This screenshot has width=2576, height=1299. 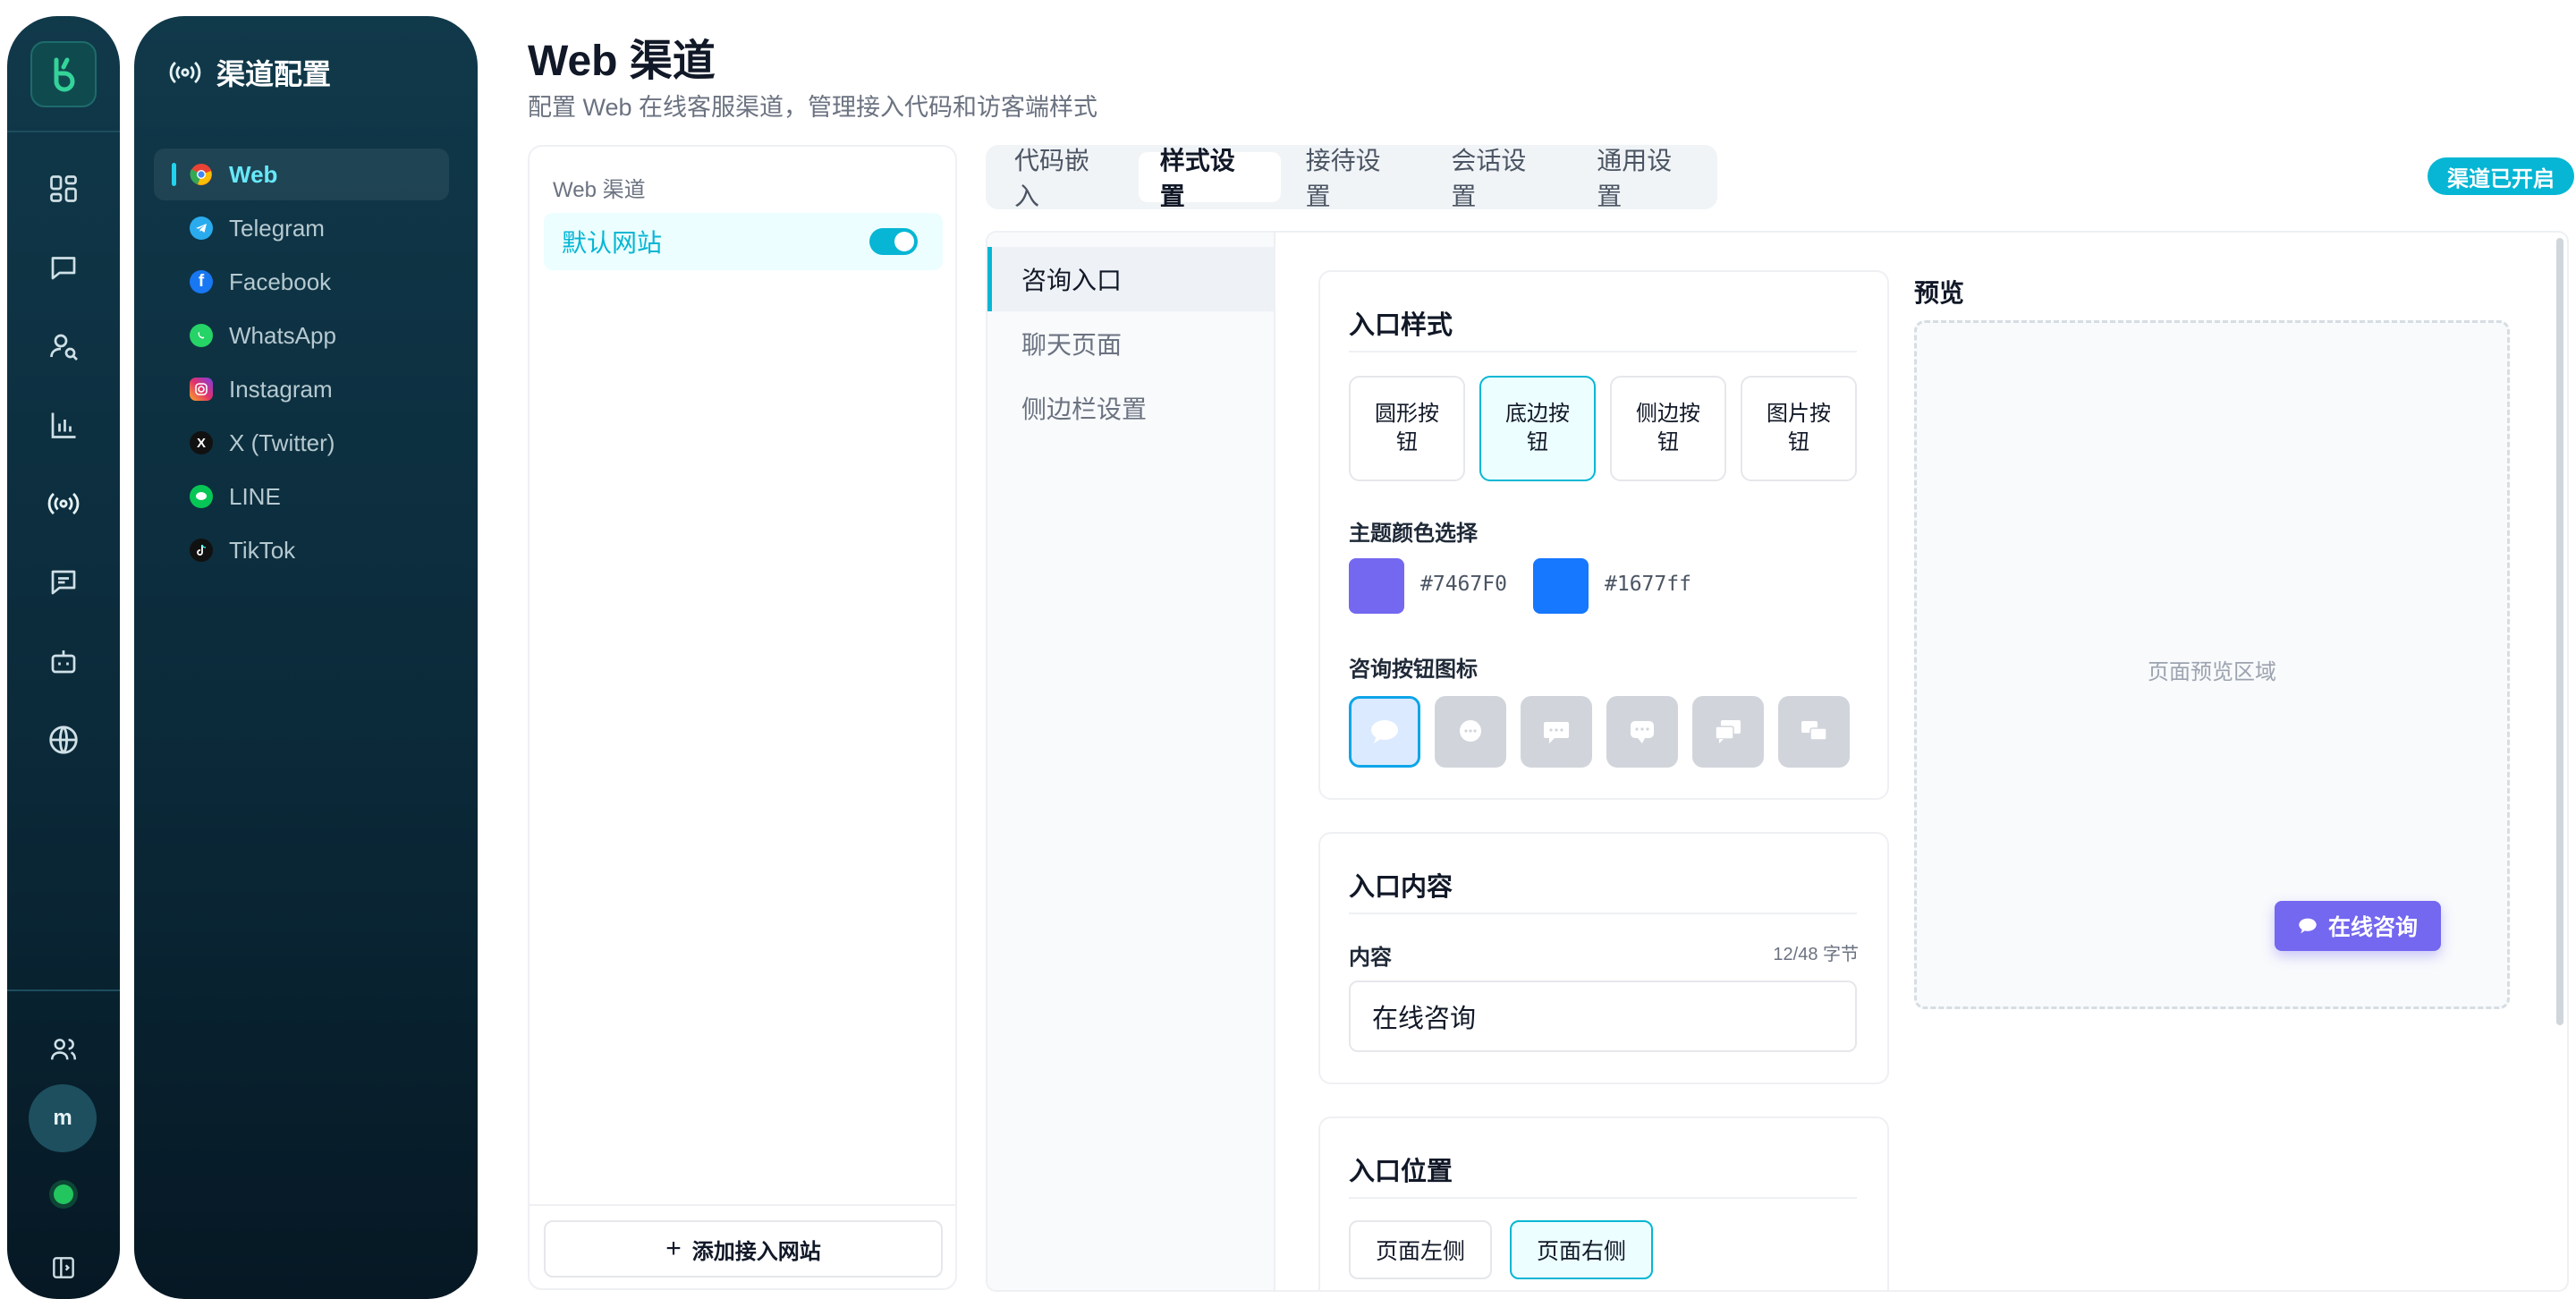 I want to click on contacts-search-icon, so click(x=63, y=346).